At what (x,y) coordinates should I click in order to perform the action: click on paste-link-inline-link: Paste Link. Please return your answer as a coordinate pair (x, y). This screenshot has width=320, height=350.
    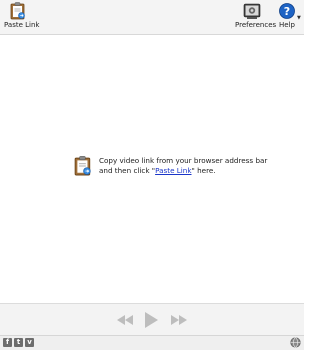
    Looking at the image, I should click on (173, 170).